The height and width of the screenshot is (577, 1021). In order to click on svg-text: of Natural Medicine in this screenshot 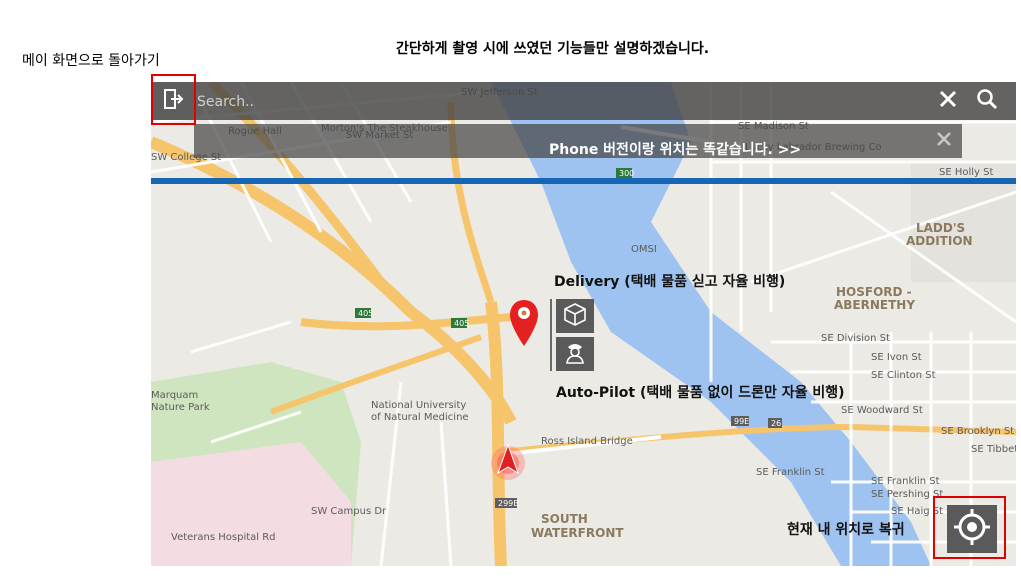, I will do `click(420, 417)`.